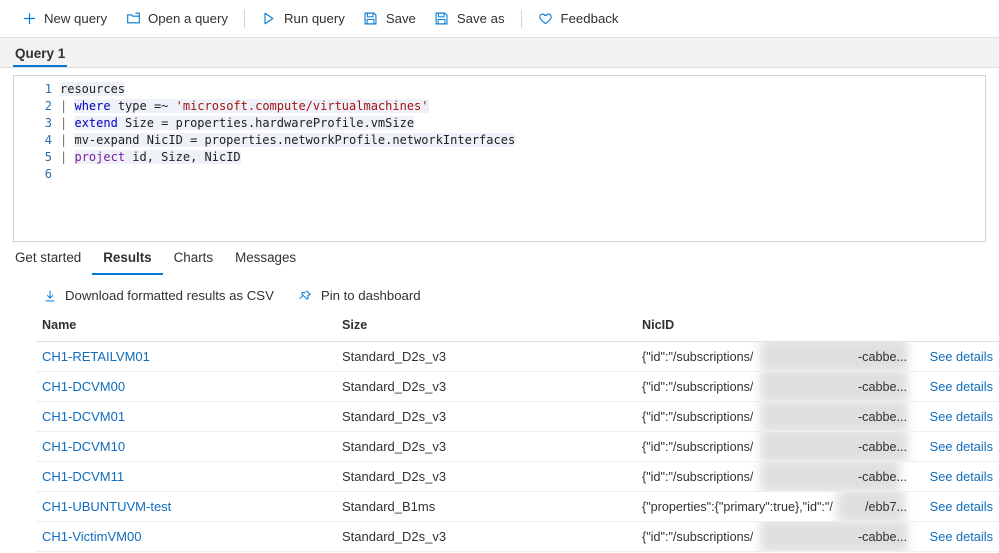 This screenshot has width=999, height=553. I want to click on resource-link: CH1-VictimVM00, so click(91, 536).